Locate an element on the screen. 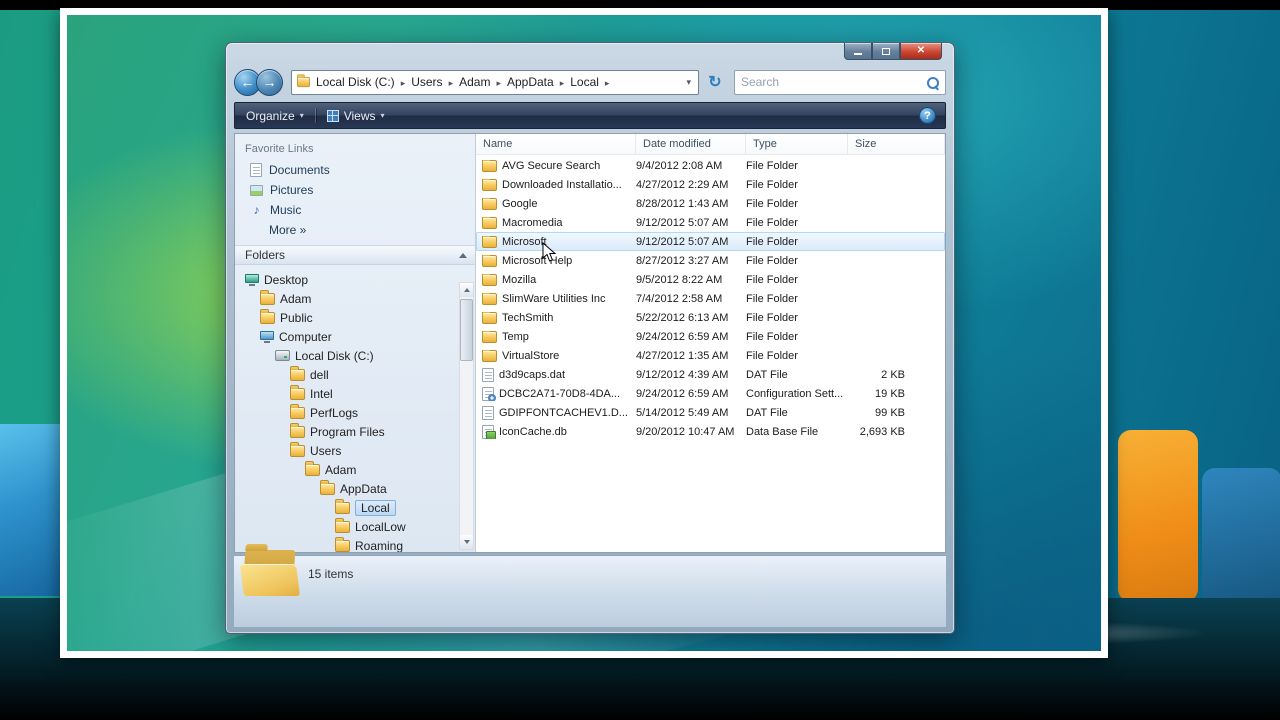  details-pane: 15 items is located at coordinates (590, 588).